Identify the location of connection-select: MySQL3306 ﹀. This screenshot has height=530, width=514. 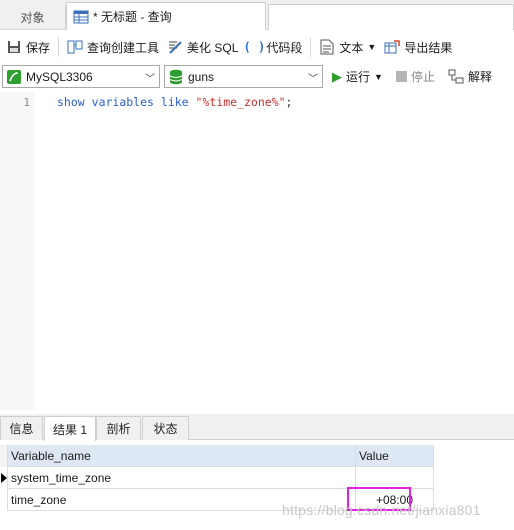
(81, 76).